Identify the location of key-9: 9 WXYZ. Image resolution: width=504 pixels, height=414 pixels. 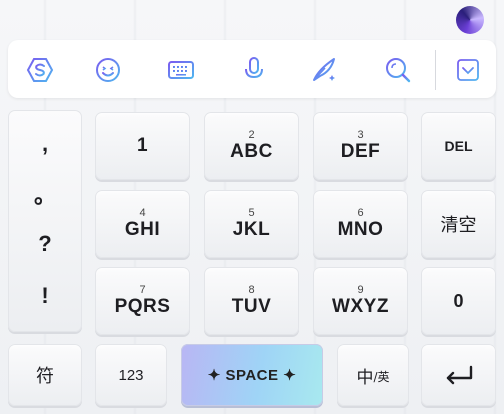
(360, 301).